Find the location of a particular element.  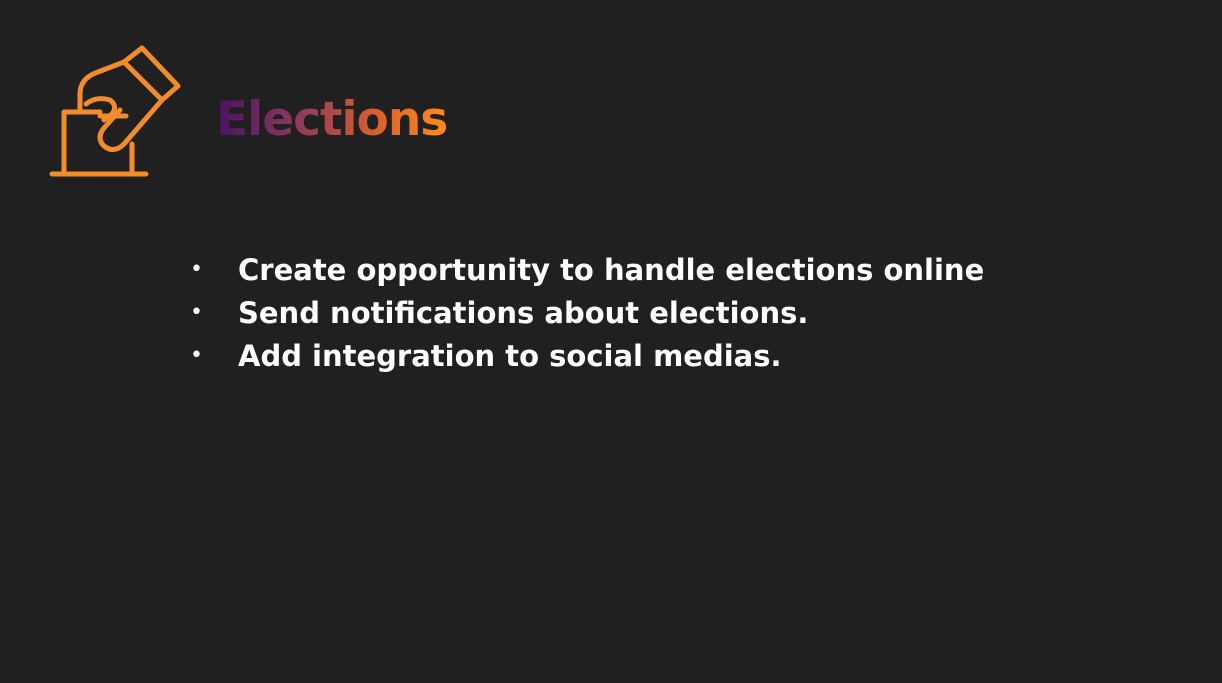

bullet-text: Add integration to social medias. is located at coordinates (510, 355).